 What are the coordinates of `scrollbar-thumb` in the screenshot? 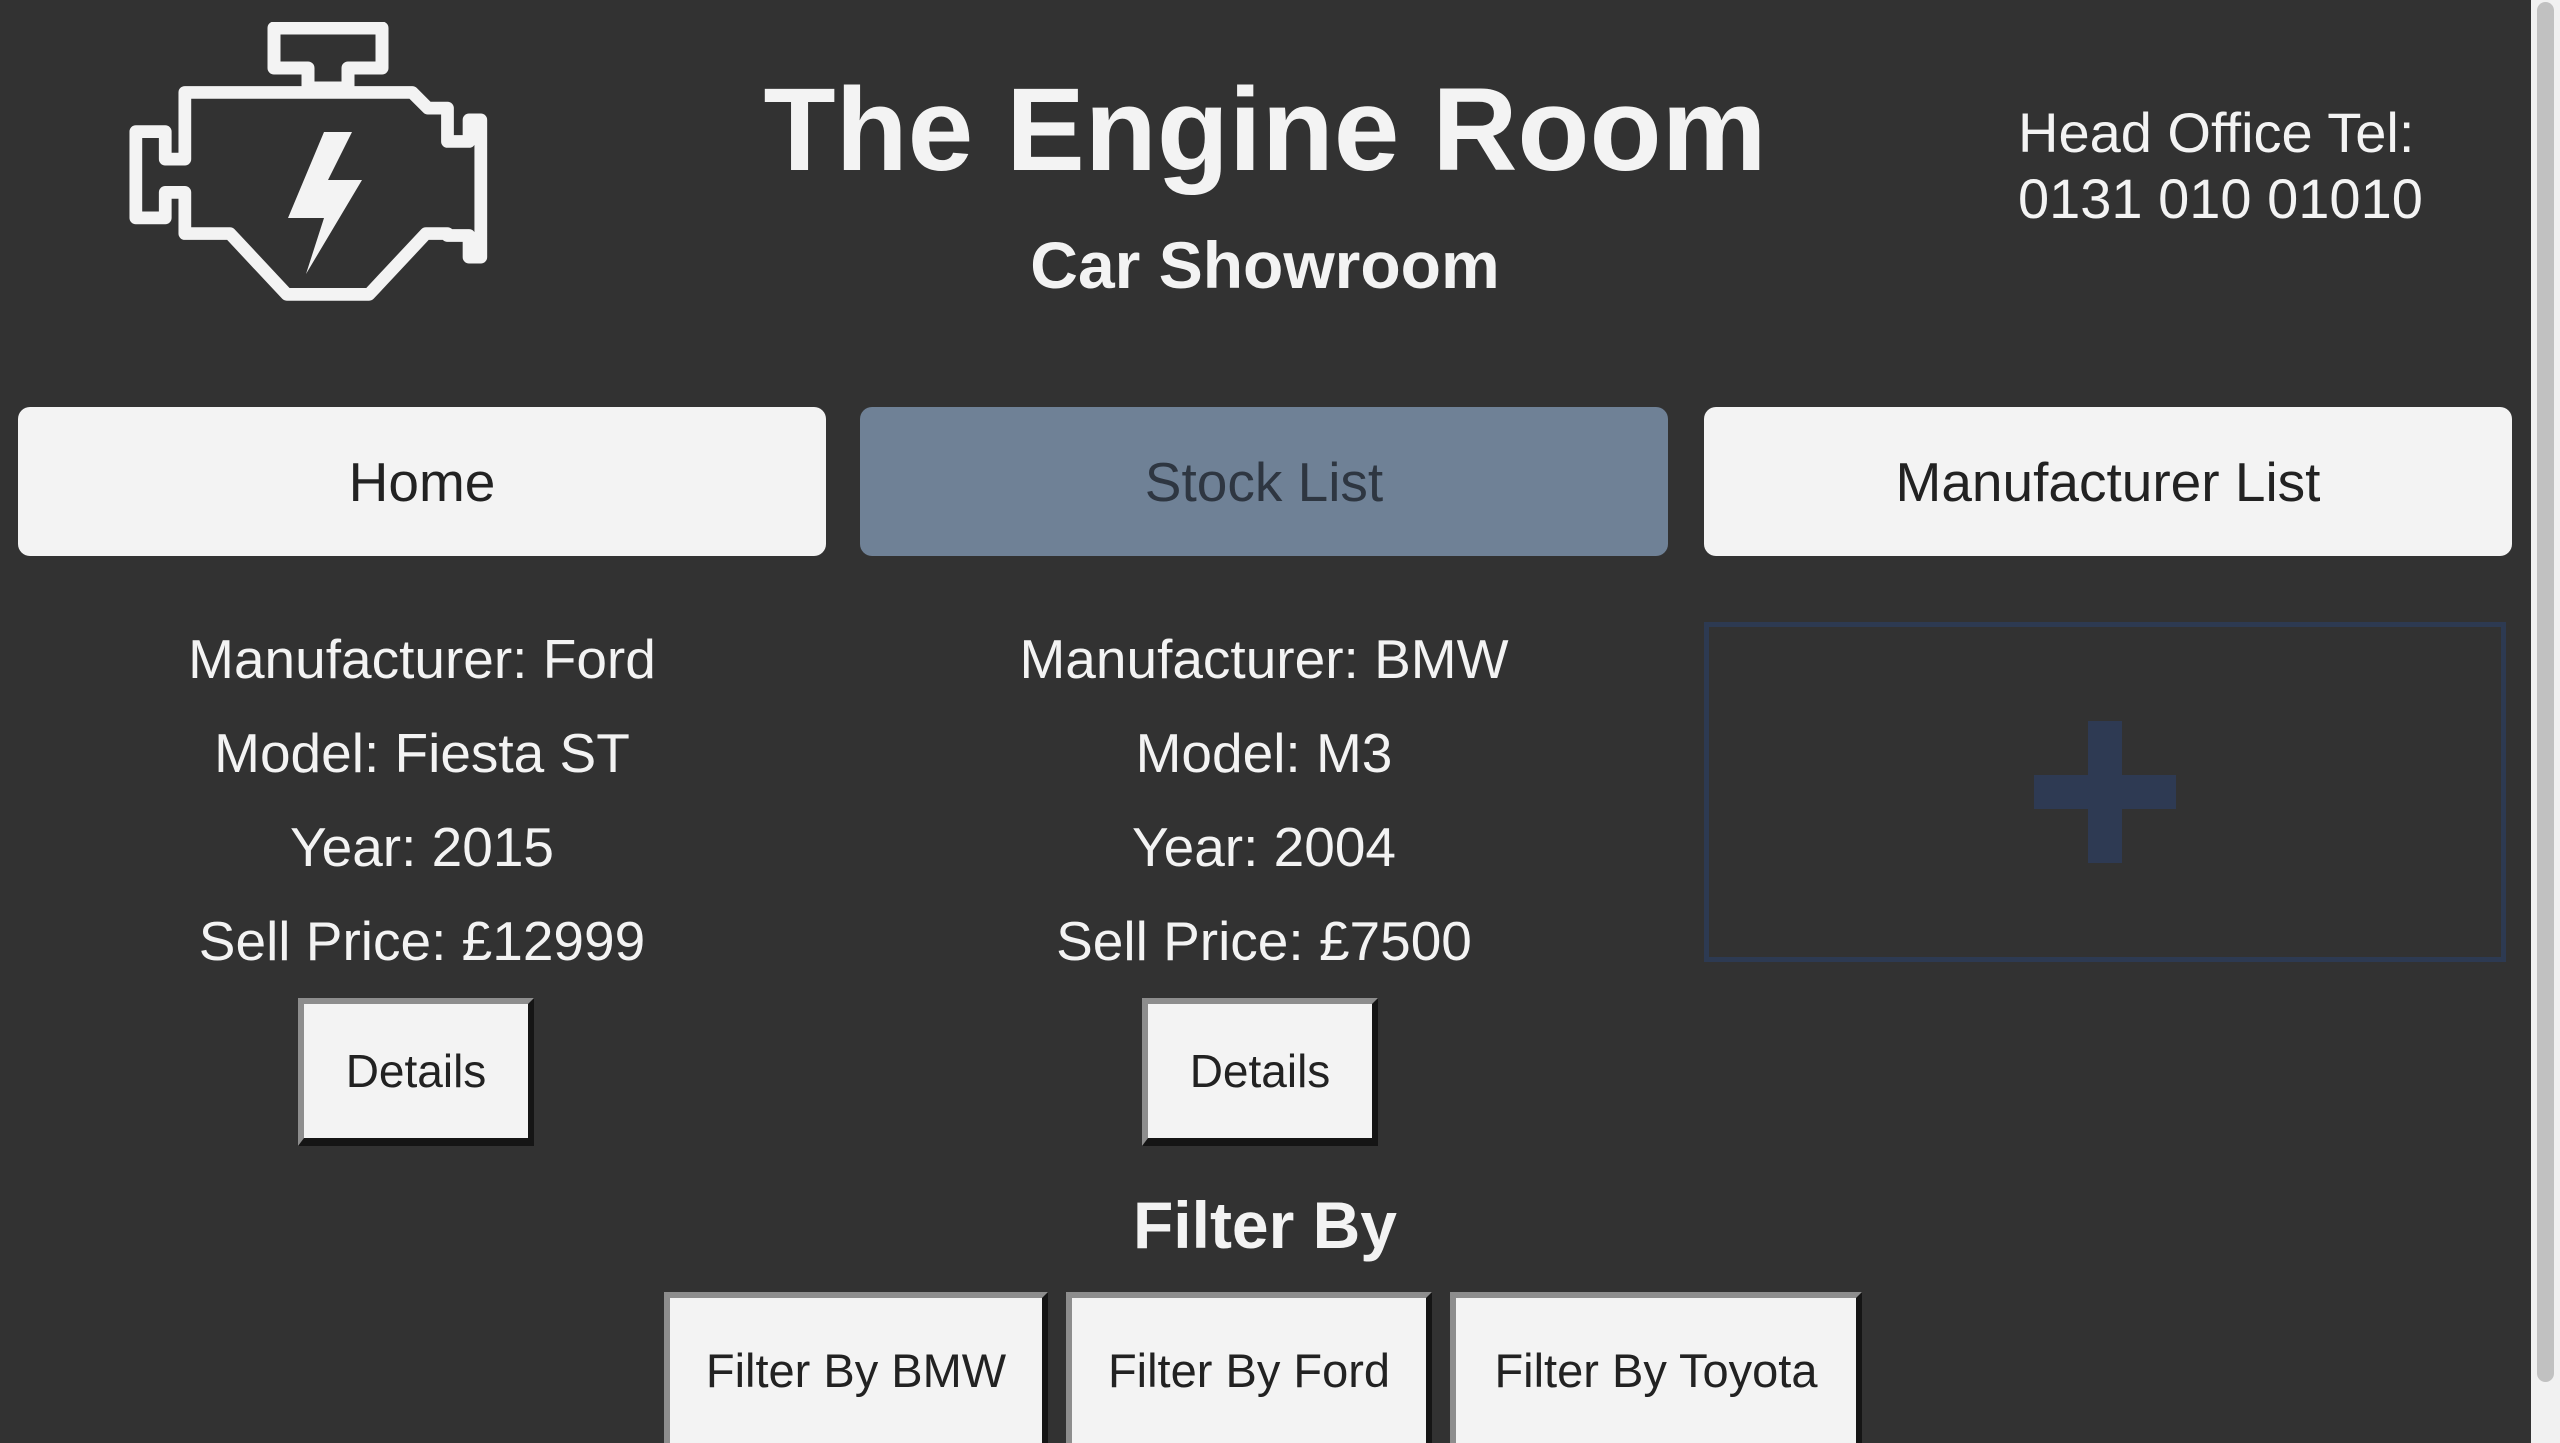 It's located at (2545, 692).